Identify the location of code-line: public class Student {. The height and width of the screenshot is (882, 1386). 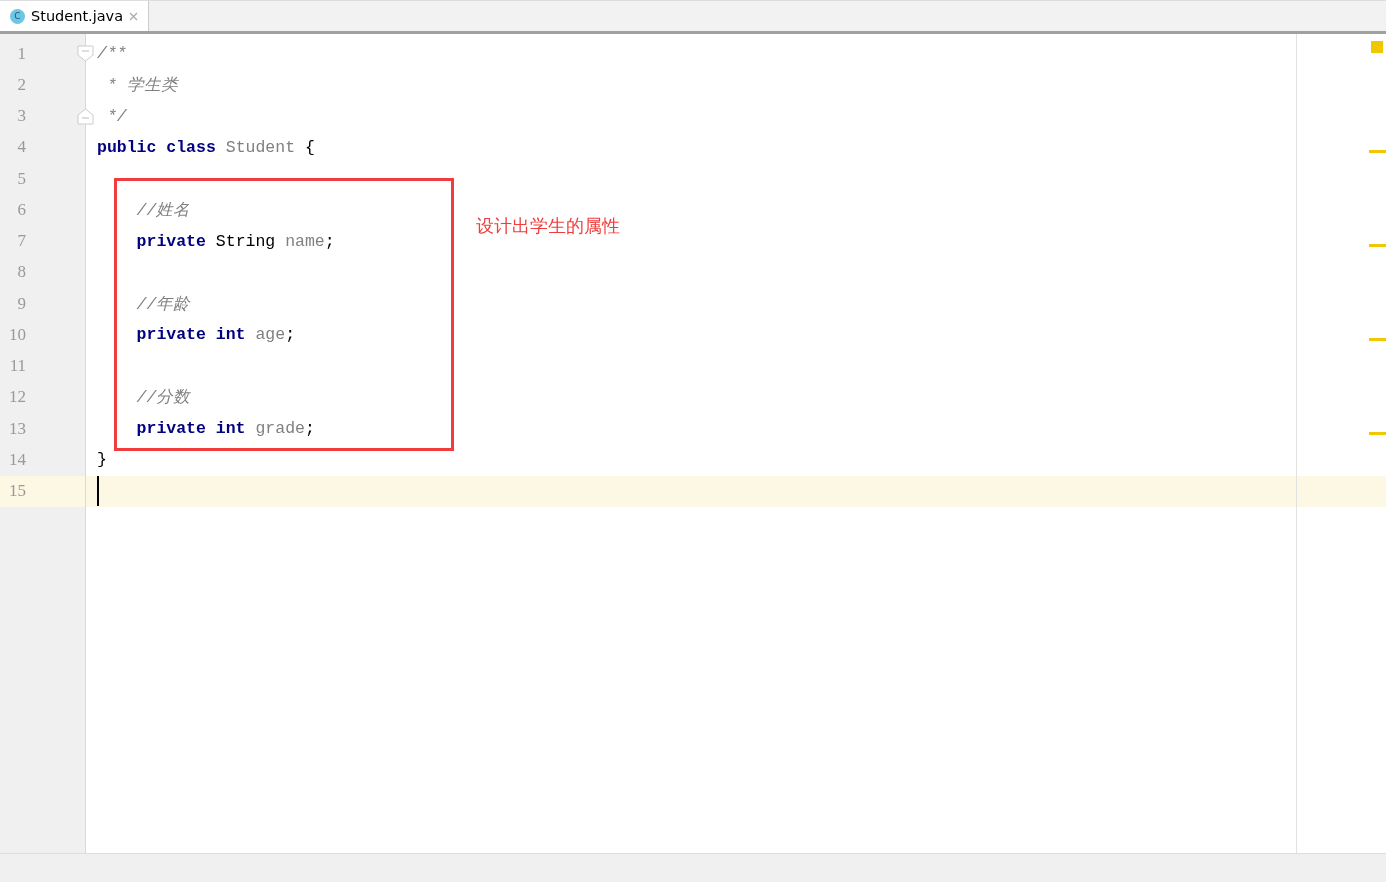
(206, 147).